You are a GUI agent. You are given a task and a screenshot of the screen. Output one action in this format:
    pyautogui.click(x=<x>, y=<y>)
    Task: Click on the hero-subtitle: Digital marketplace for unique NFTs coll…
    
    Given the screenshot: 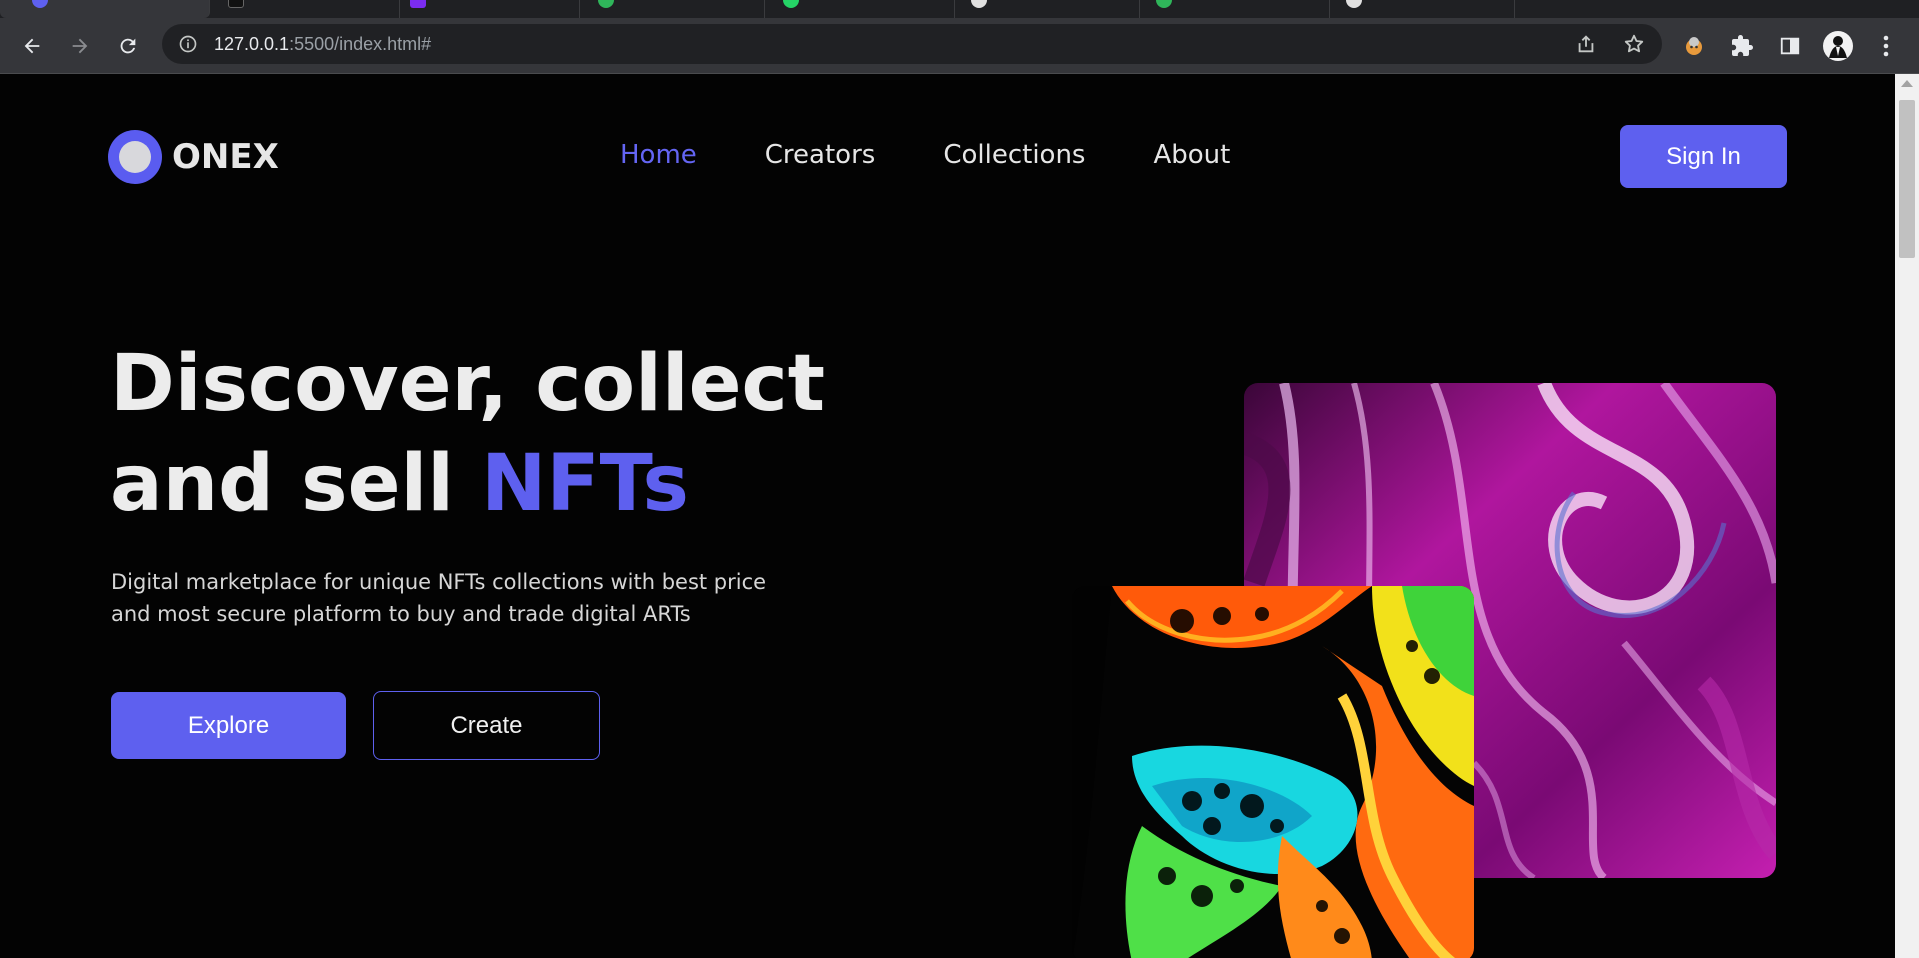 What is the action you would take?
    pyautogui.click(x=439, y=598)
    